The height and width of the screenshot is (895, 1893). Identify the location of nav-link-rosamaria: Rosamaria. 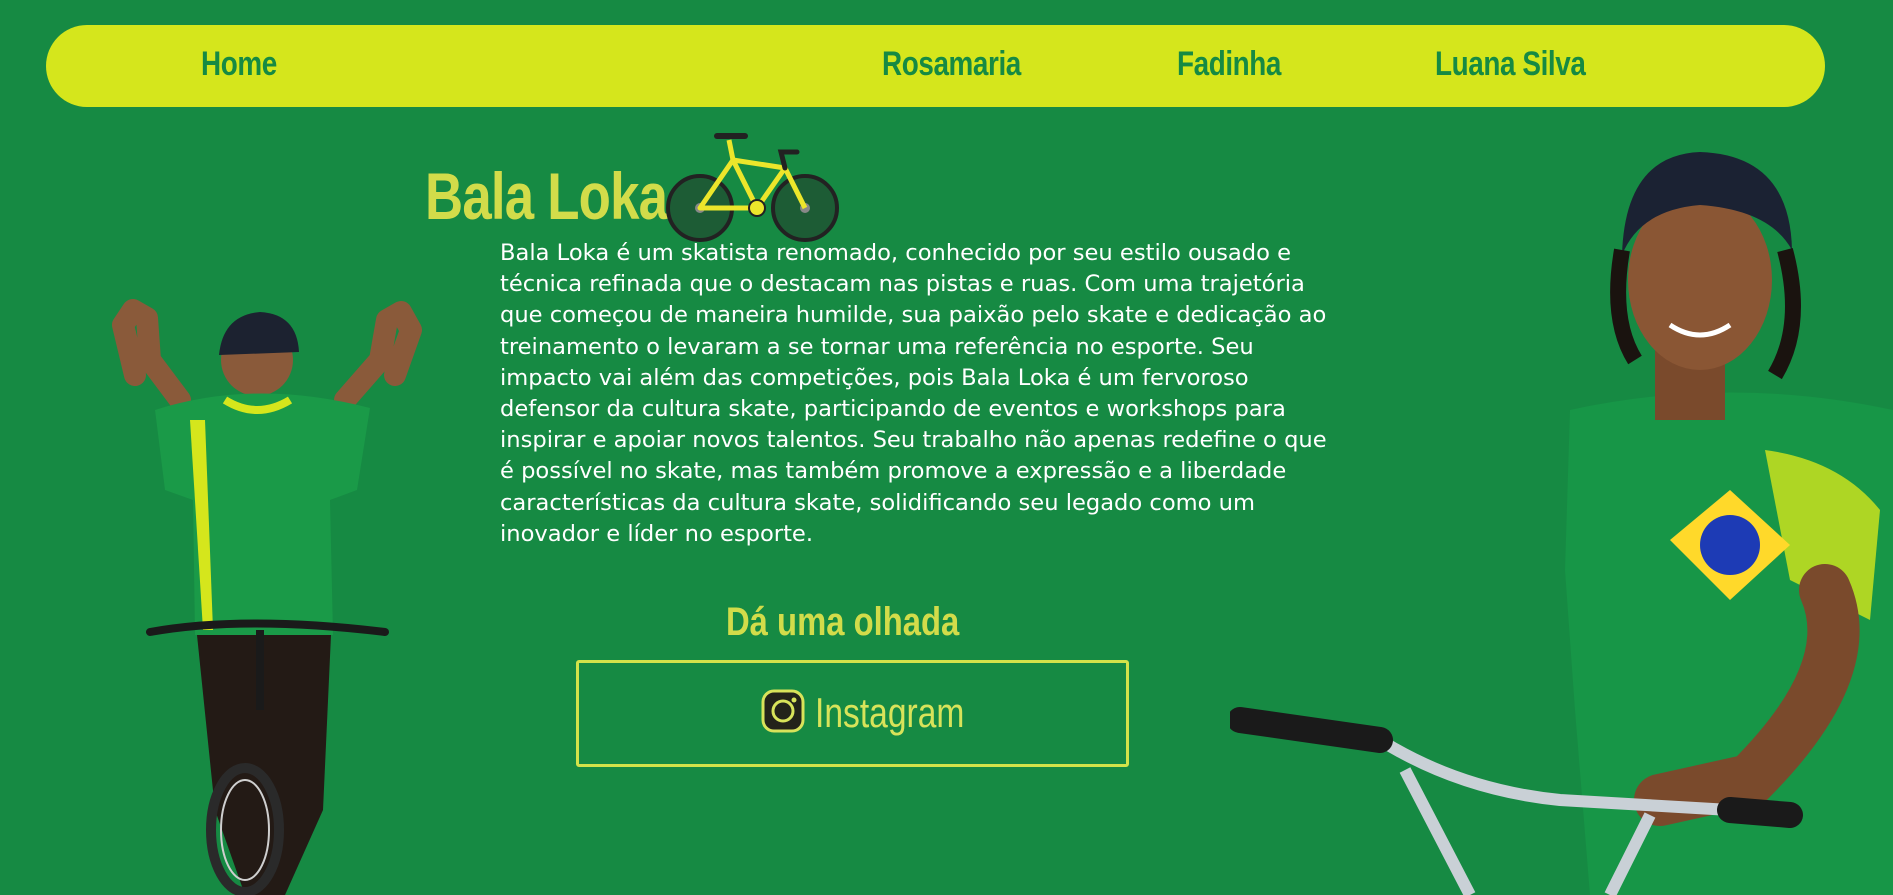
(951, 66).